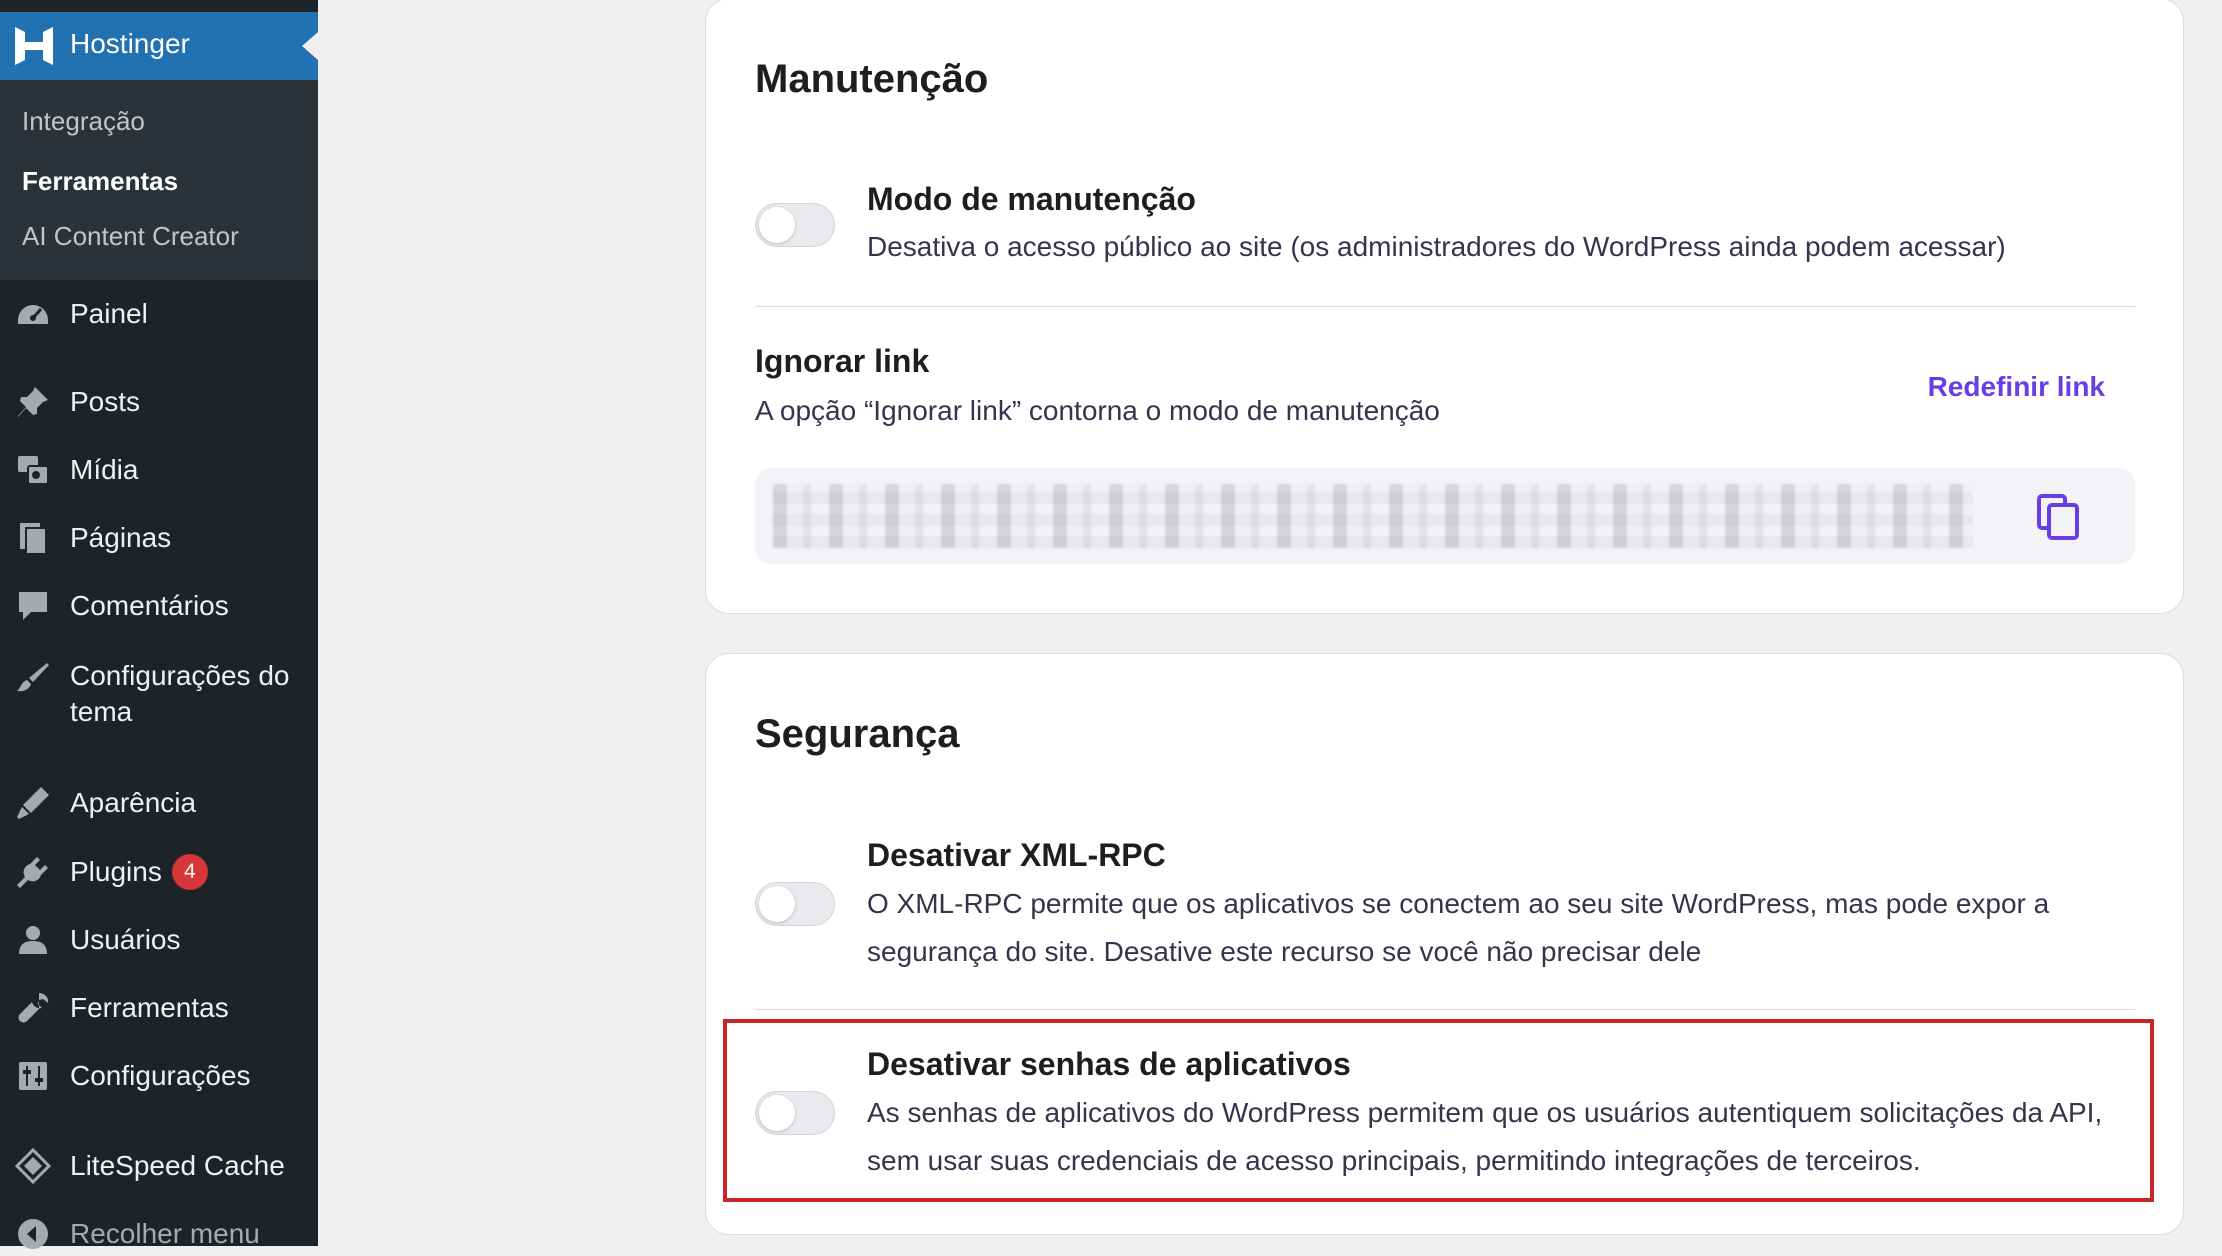 This screenshot has height=1256, width=2222. I want to click on sidebar-item-painel: Painel, so click(159, 316).